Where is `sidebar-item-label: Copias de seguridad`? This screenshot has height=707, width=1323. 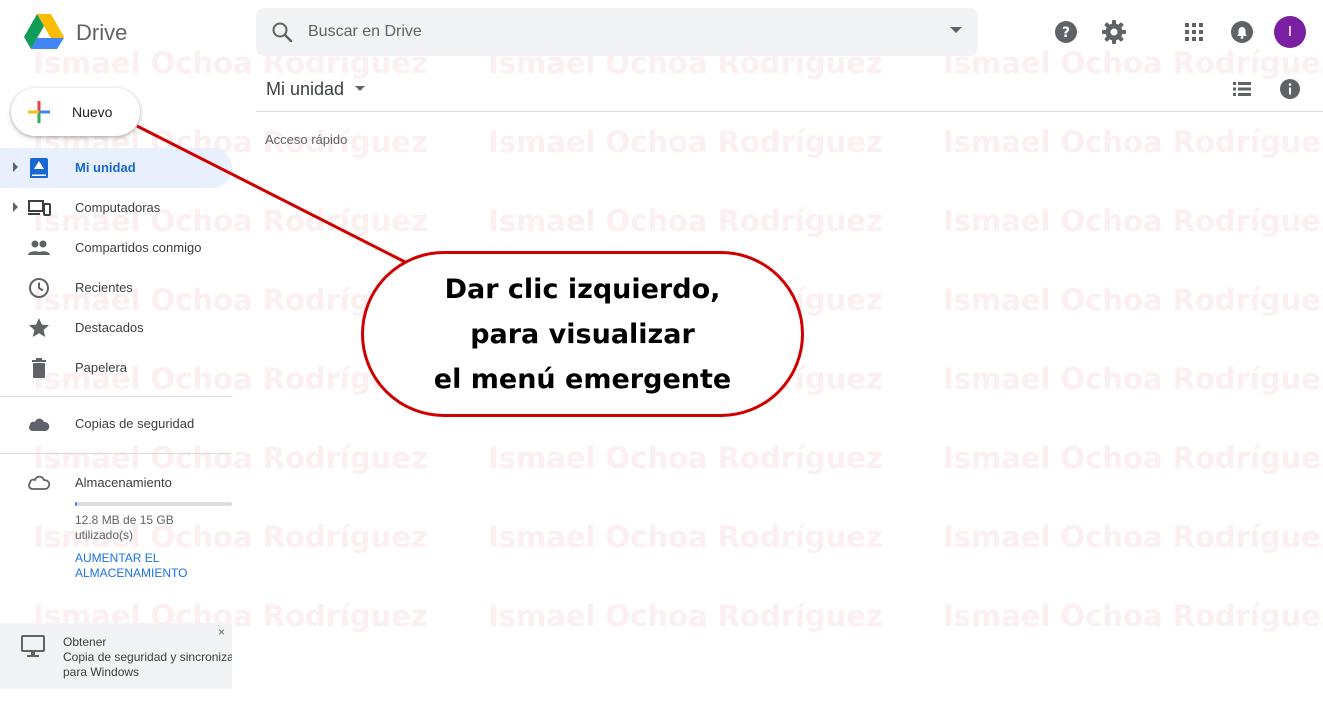
sidebar-item-label: Copias de seguridad is located at coordinates (135, 423).